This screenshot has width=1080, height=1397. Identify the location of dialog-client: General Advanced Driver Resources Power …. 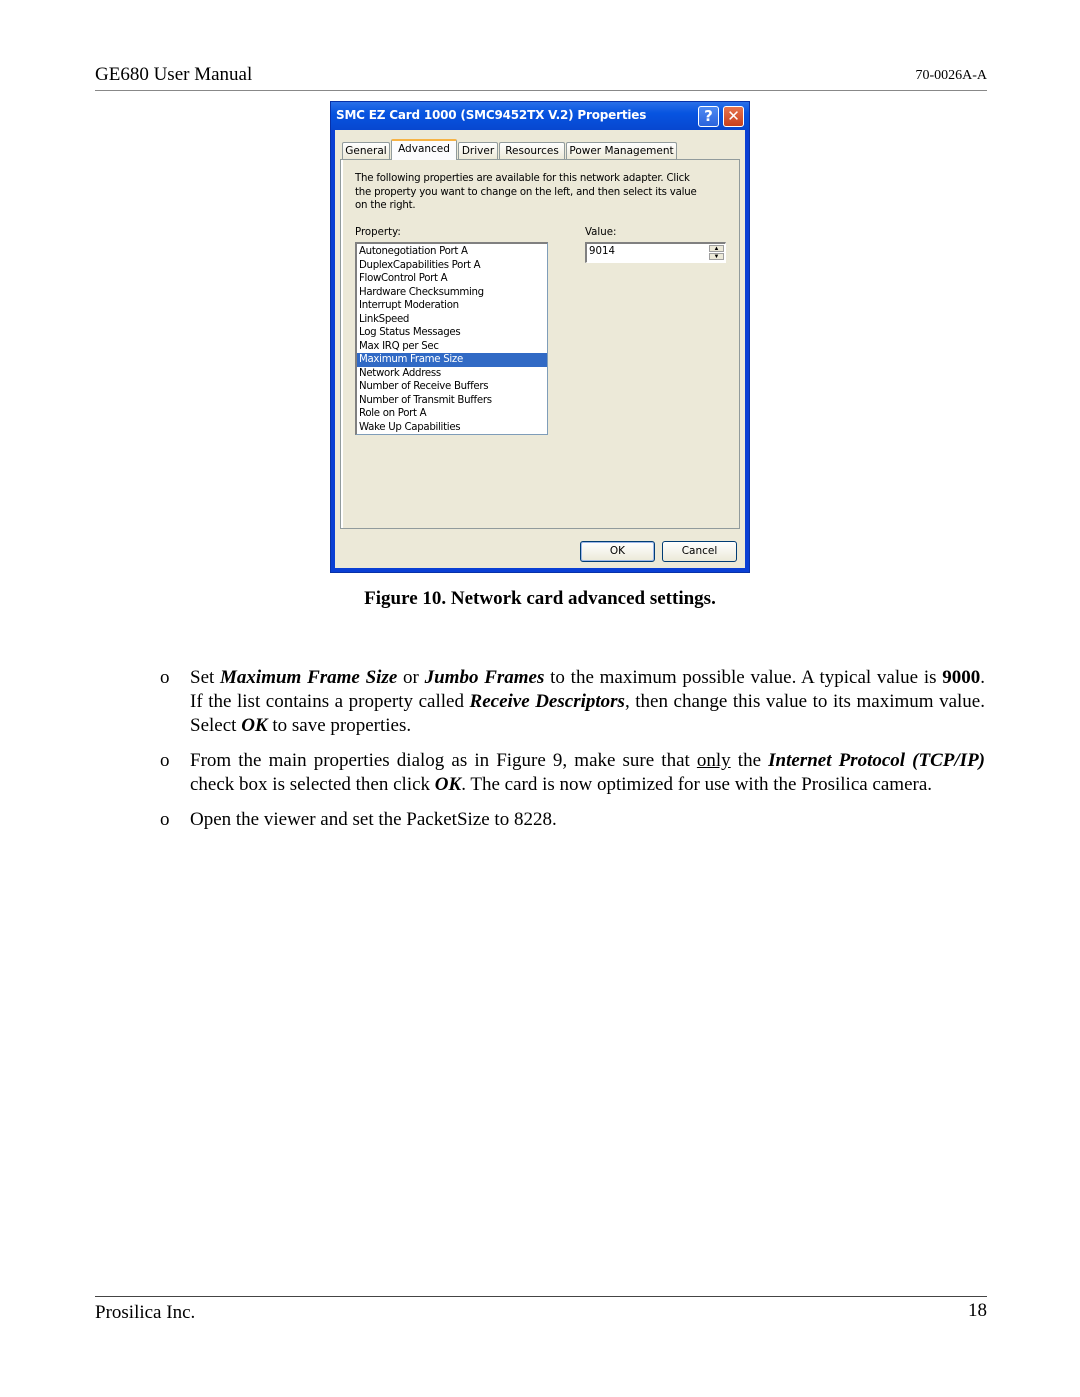
(540, 349).